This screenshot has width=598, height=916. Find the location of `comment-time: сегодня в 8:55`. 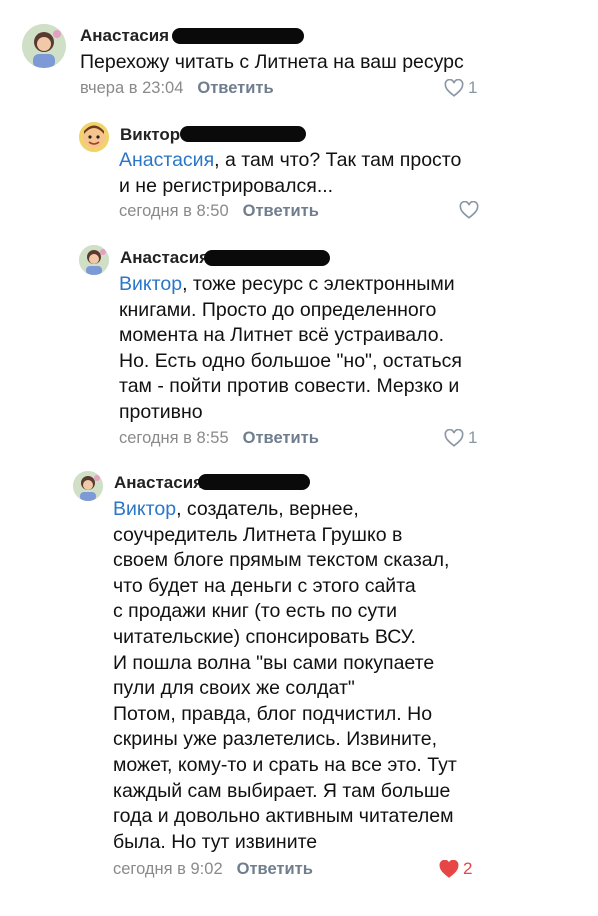

comment-time: сегодня в 8:55 is located at coordinates (174, 438).